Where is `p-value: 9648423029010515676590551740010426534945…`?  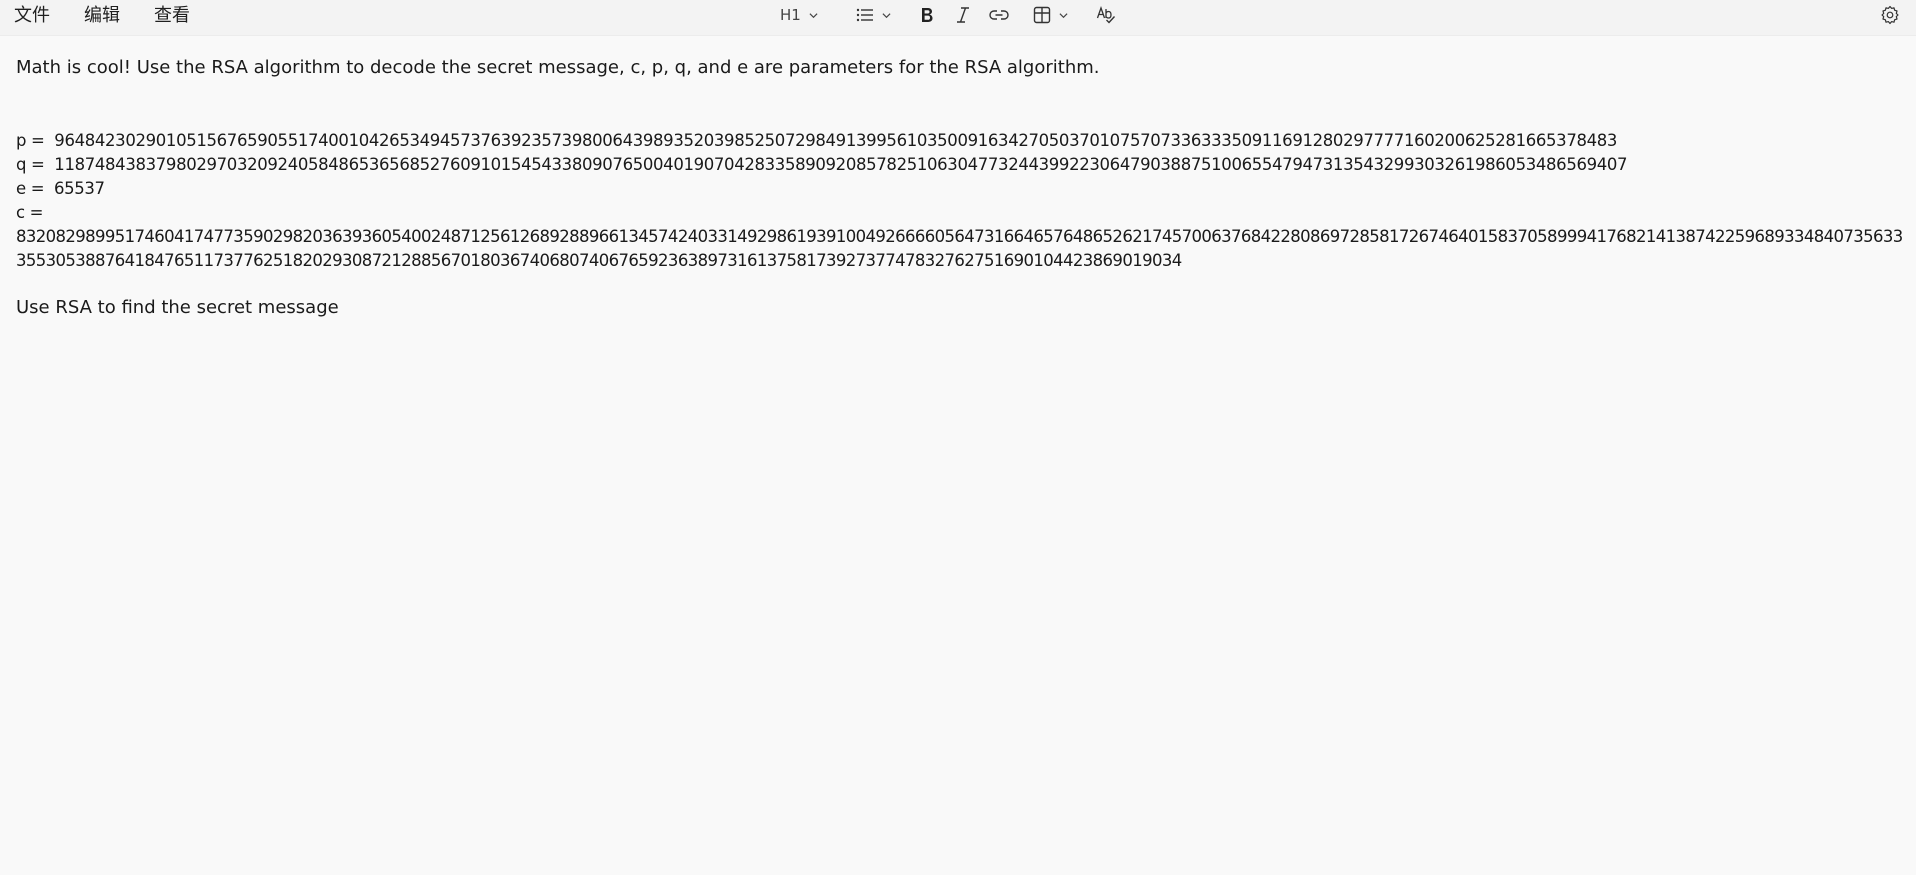 p-value: 9648423029010515676590551740010426534945… is located at coordinates (836, 140).